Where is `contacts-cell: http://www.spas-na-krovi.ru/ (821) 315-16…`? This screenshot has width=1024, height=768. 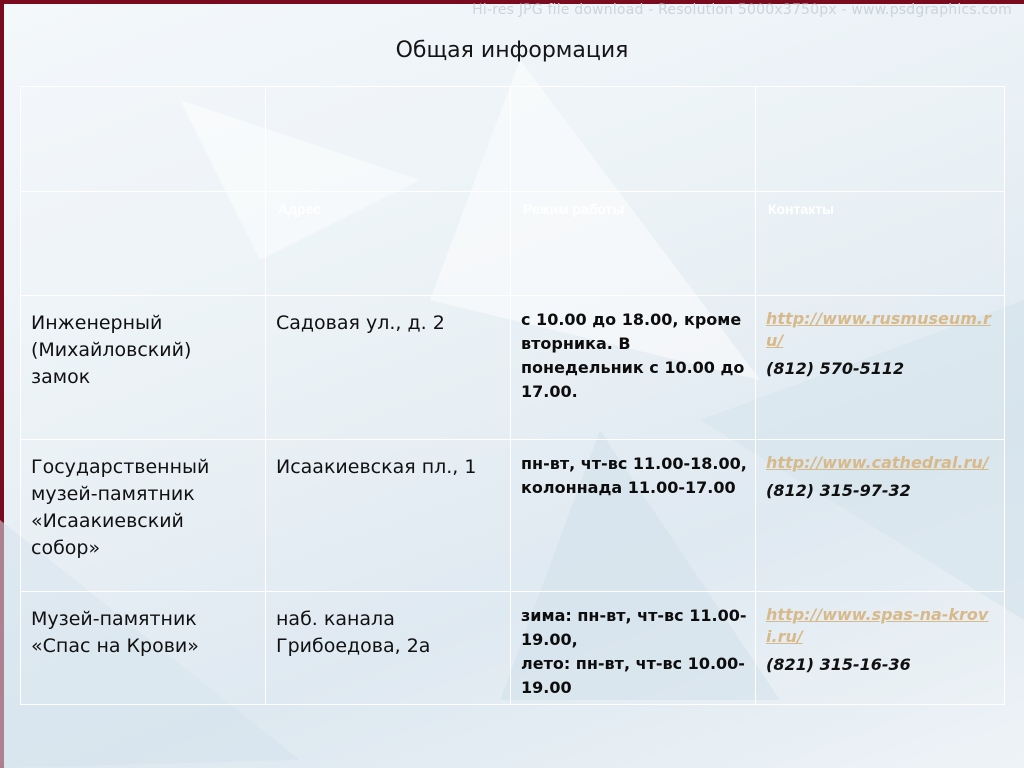
contacts-cell: http://www.spas-na-krovi.ru/ (821) 315-16… is located at coordinates (880, 648).